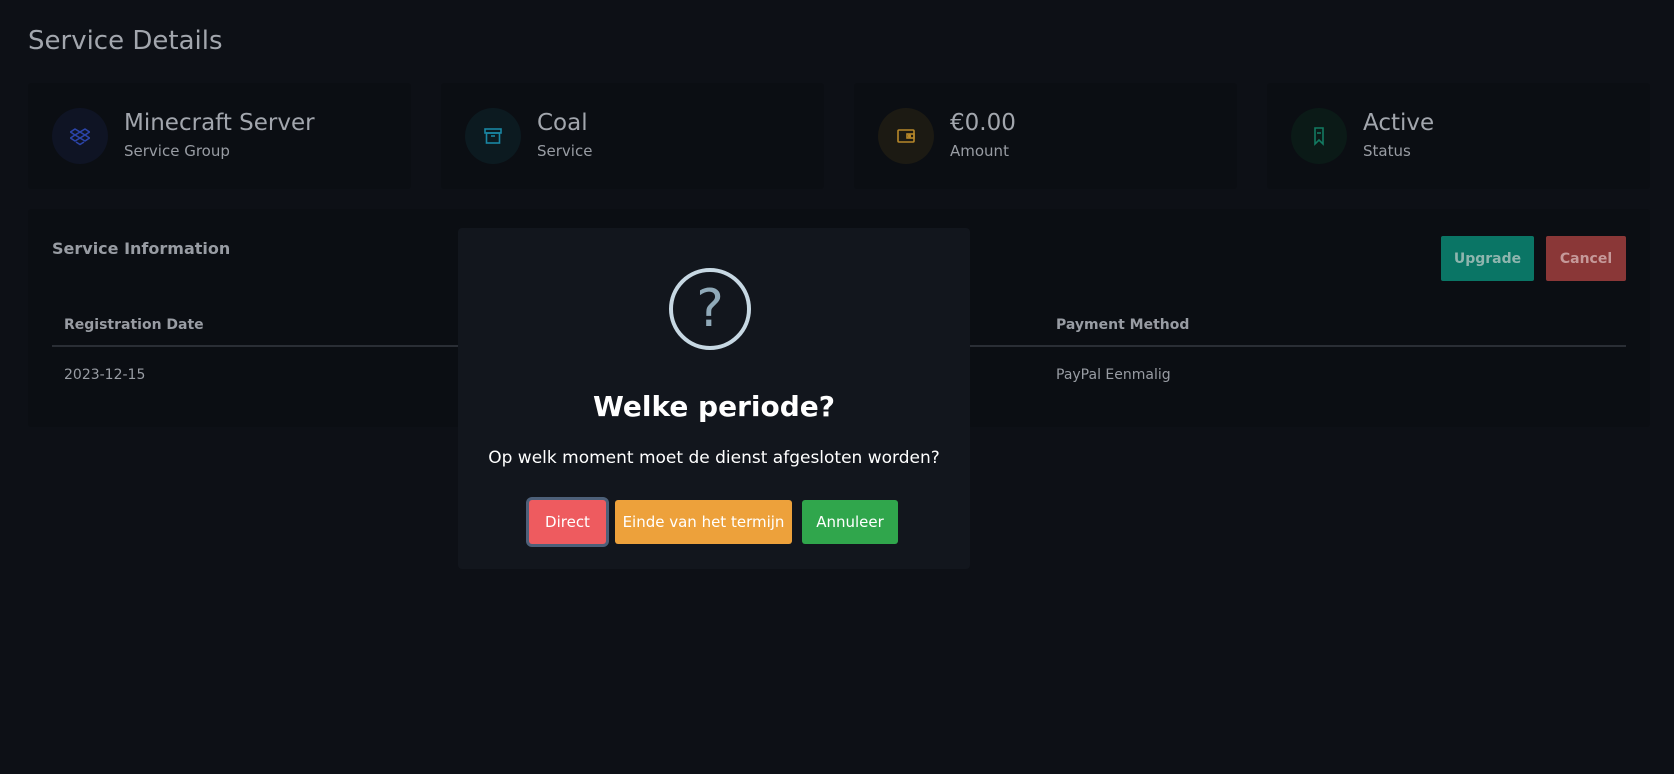 Image resolution: width=1674 pixels, height=774 pixels. What do you see at coordinates (565, 151) in the screenshot?
I see `card-label: Service` at bounding box center [565, 151].